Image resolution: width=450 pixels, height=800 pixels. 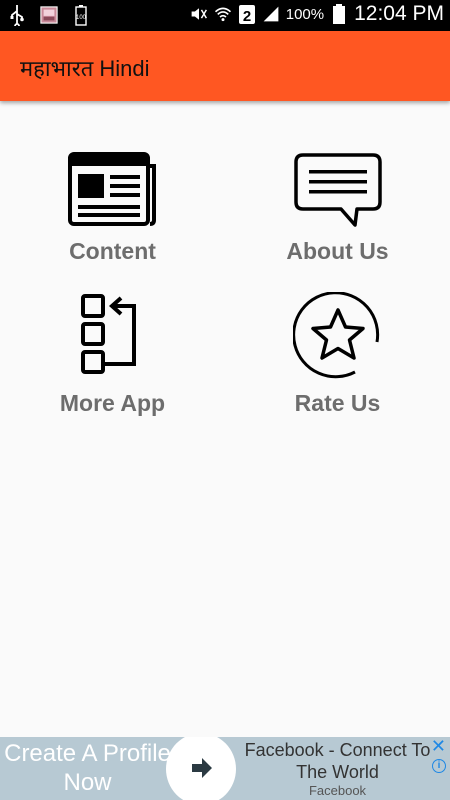 I want to click on more-app-label: More App, so click(x=112, y=403).